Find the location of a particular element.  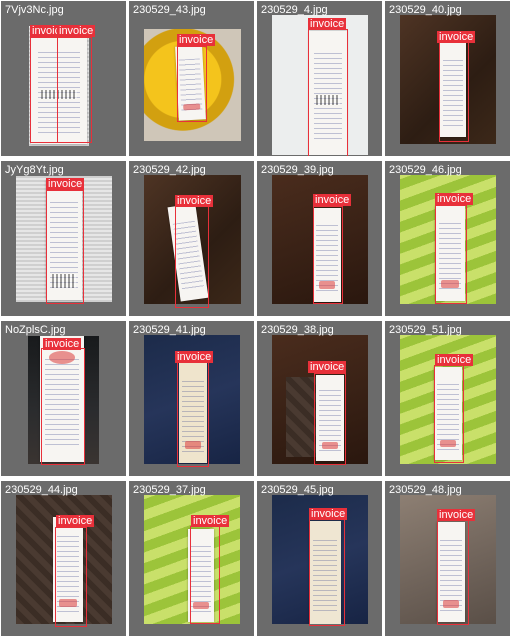

tile-filename: 230529_4.jpg is located at coordinates (294, 10).